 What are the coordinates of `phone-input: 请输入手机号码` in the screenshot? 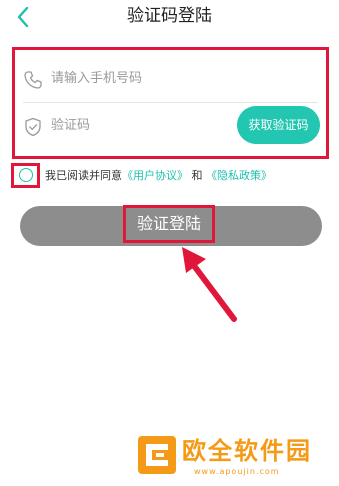 It's located at (96, 79).